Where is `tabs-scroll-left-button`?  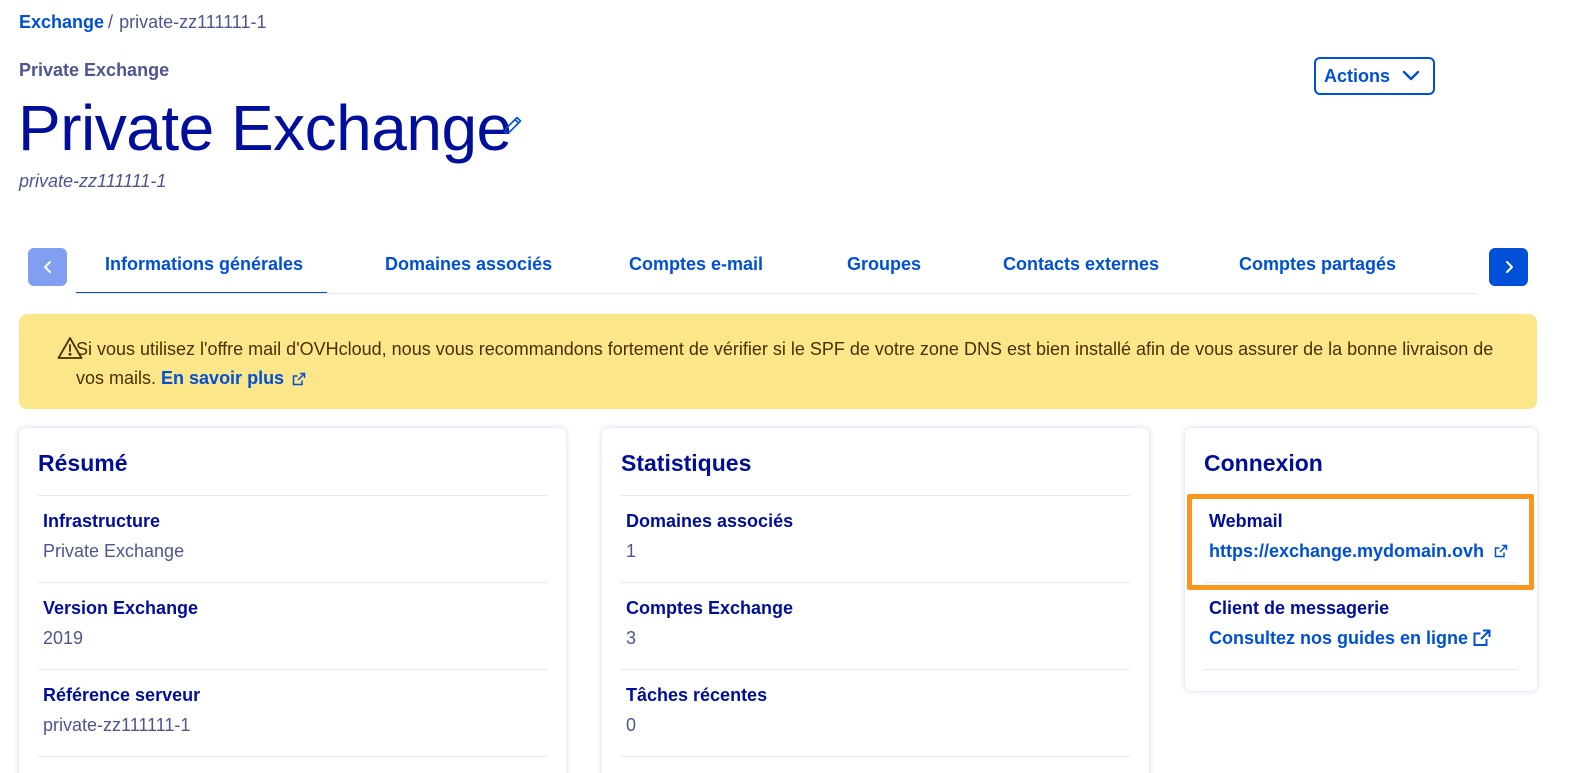
tabs-scroll-left-button is located at coordinates (47, 267).